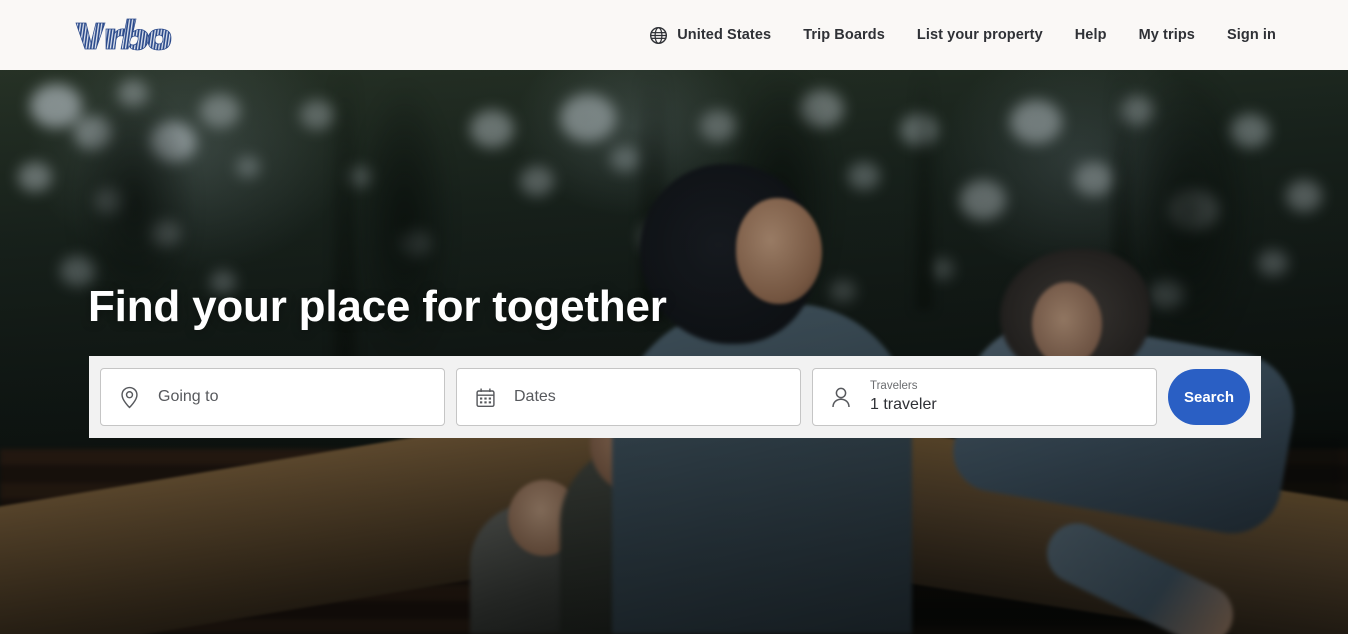 This screenshot has height=634, width=1348. I want to click on travelers-value-stack: Travelers 1 traveler, so click(903, 397).